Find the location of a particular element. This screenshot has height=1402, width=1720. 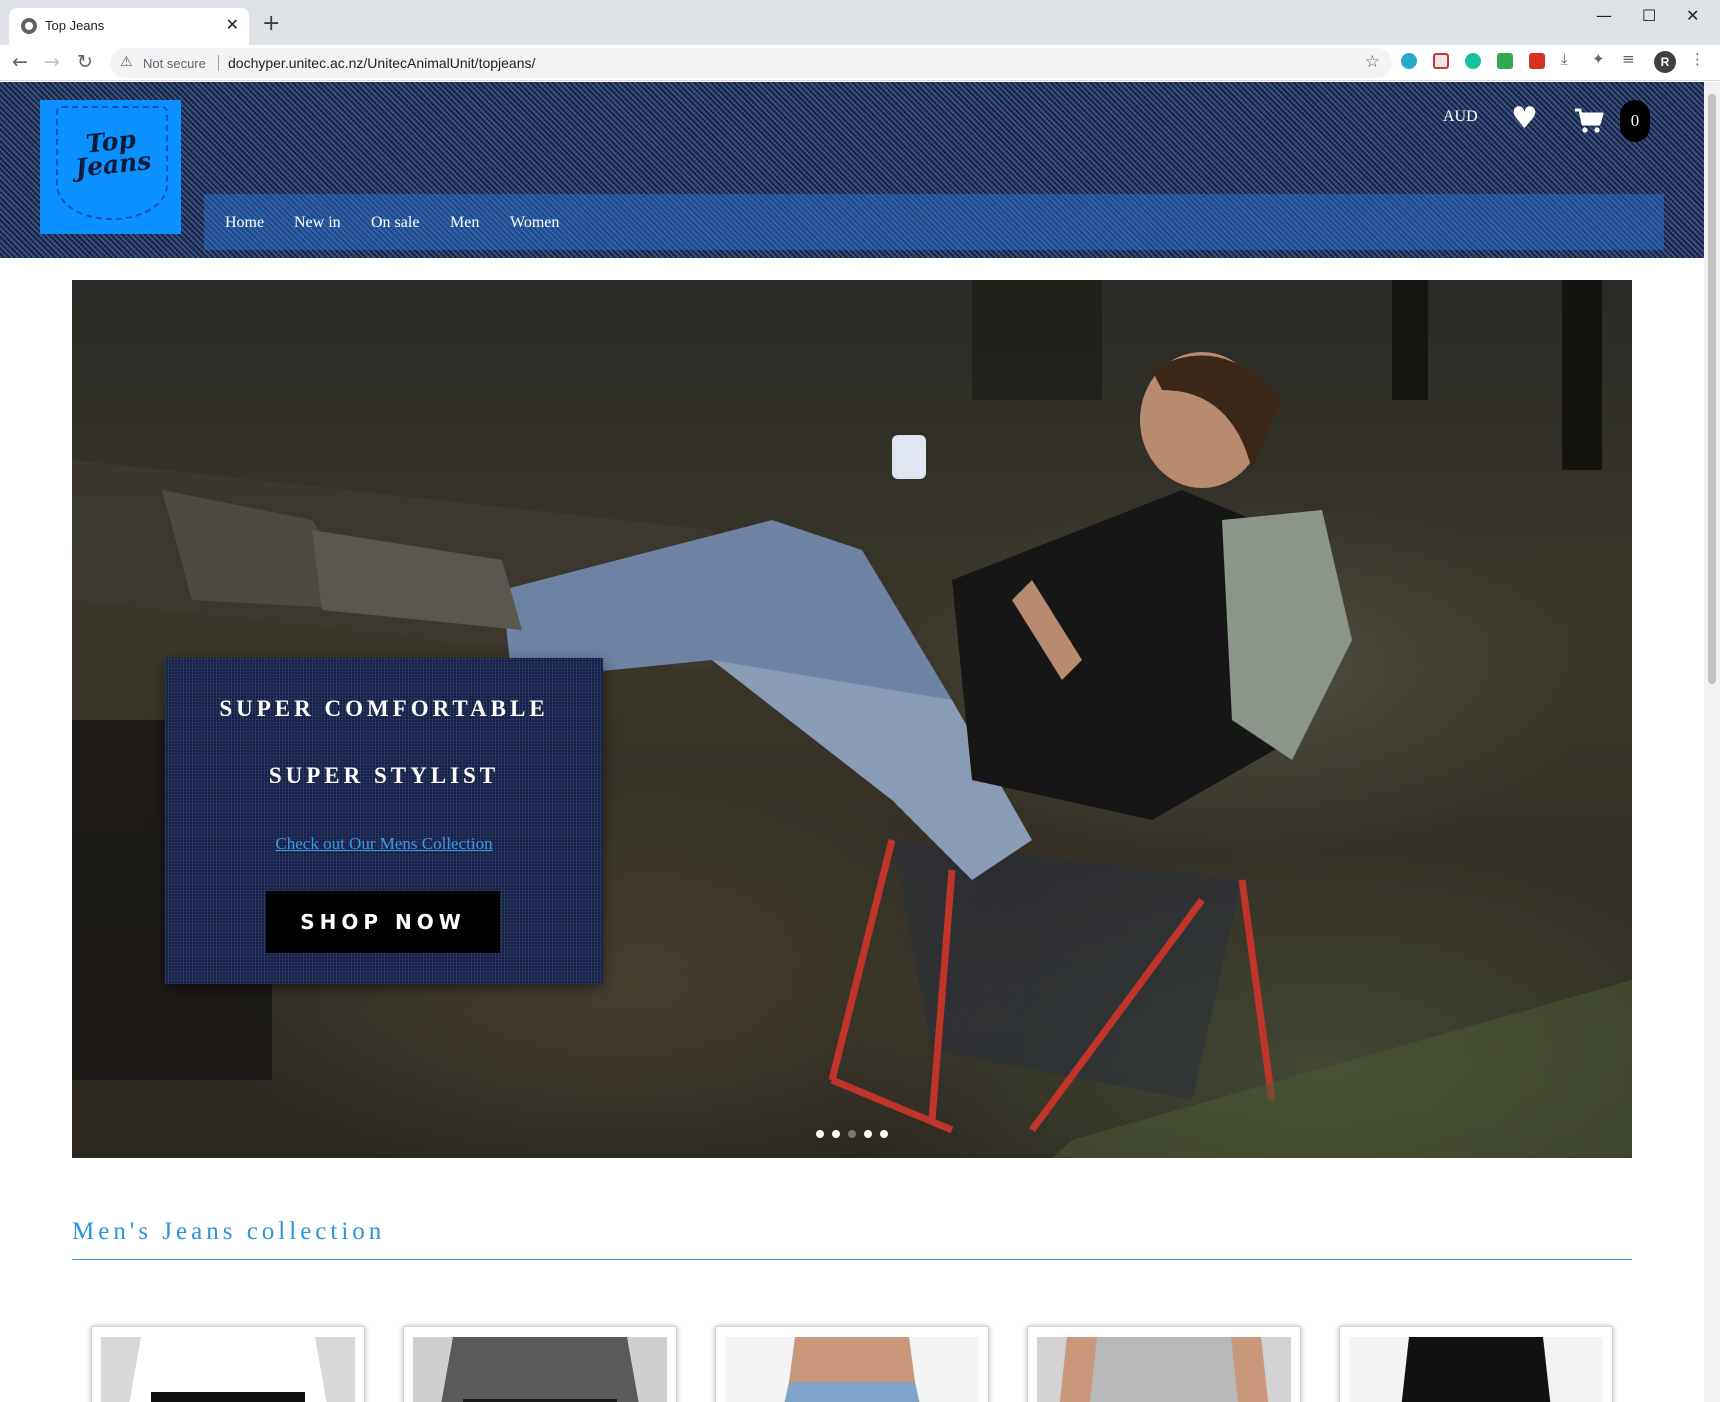

nav-home: Home is located at coordinates (244, 223).